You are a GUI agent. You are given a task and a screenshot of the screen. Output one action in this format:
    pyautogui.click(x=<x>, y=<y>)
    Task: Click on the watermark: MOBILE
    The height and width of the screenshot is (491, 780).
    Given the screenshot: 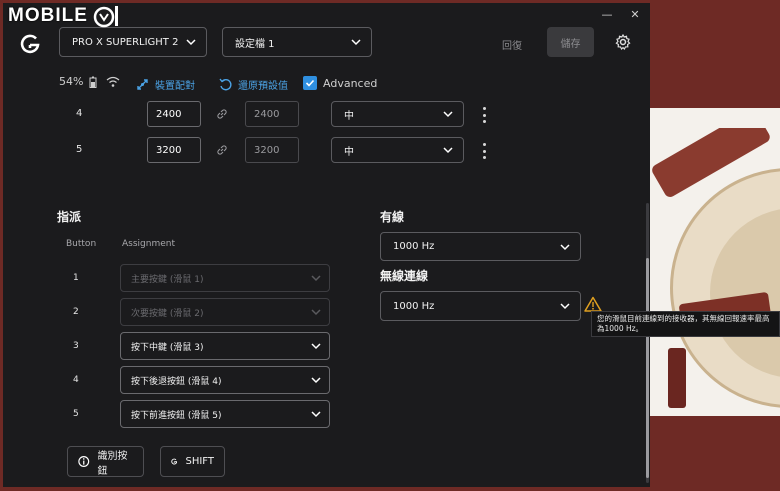 What is the action you would take?
    pyautogui.click(x=64, y=16)
    